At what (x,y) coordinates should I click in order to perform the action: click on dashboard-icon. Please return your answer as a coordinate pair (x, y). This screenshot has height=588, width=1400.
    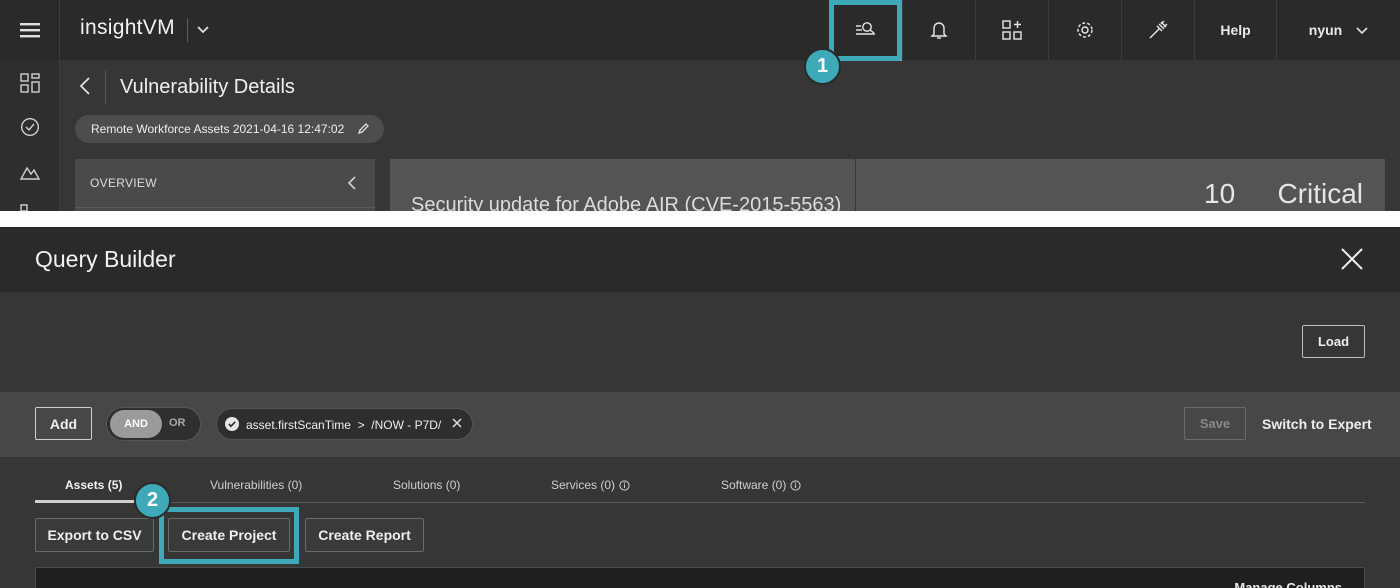
    Looking at the image, I should click on (30, 83).